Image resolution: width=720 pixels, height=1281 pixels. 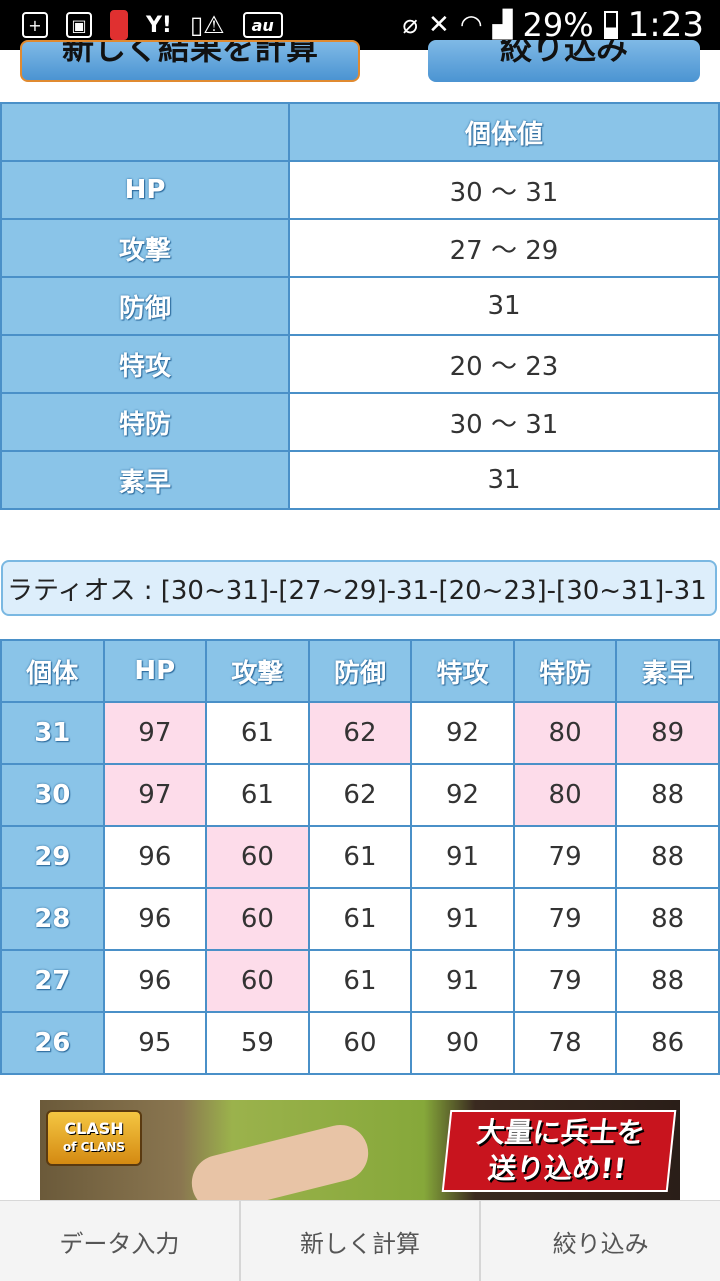 What do you see at coordinates (52, 857) in the screenshot?
I see `iv-cell: 29` at bounding box center [52, 857].